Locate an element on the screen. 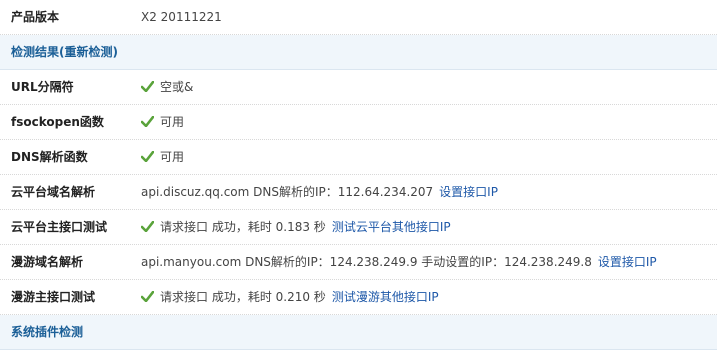  check-label: fsockopen函数 is located at coordinates (57, 122).